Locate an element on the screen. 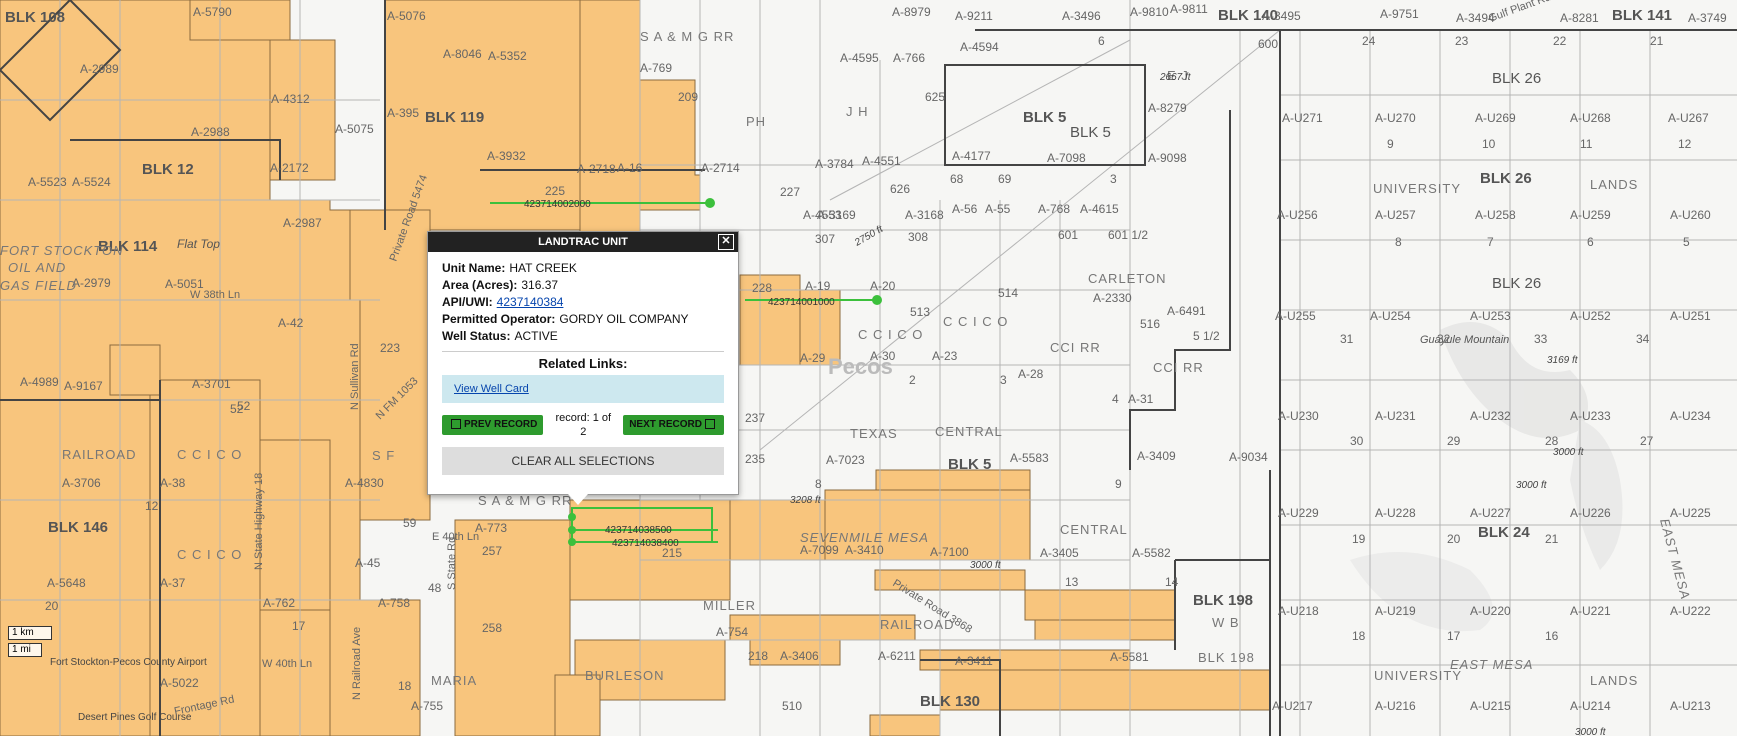  next-record-button: NEXT RECORD is located at coordinates (673, 425).